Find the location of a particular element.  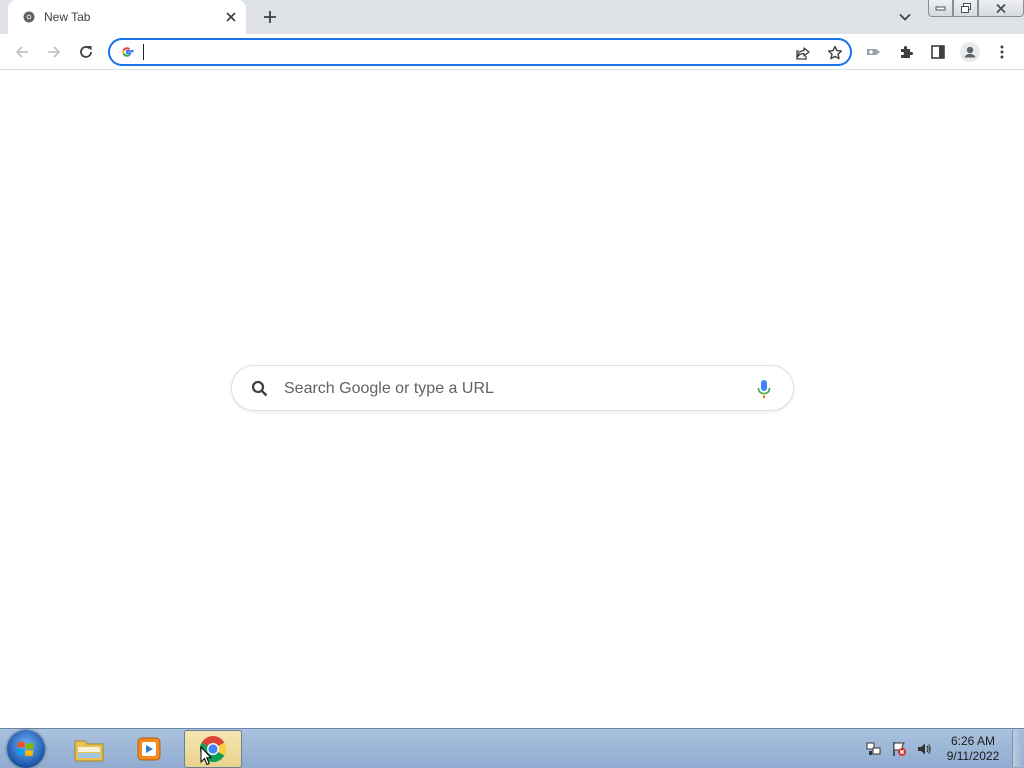

extension-icon is located at coordinates (873, 52).